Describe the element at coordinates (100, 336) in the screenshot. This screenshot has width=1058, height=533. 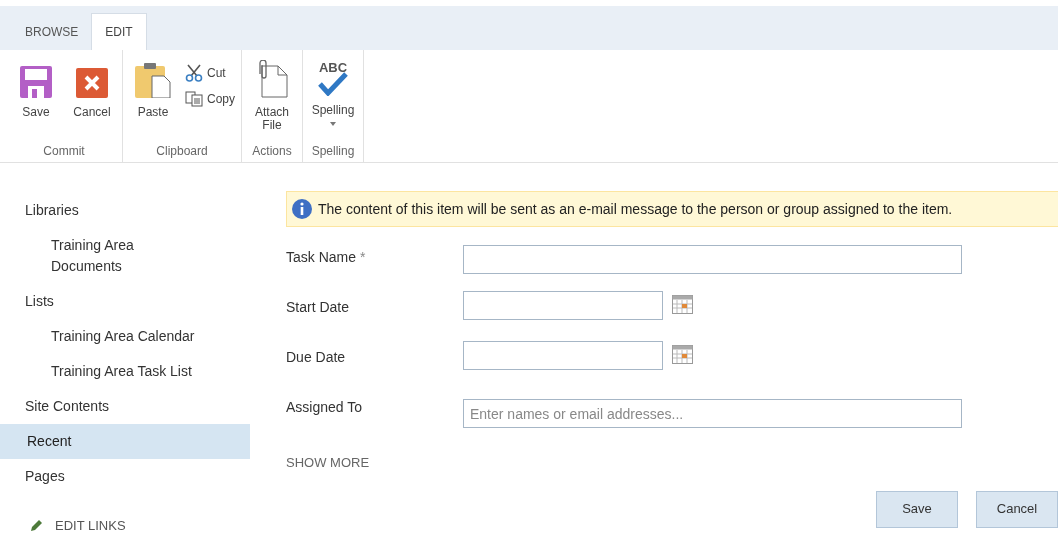
I see `nav-link: Training Area Calendar` at that location.